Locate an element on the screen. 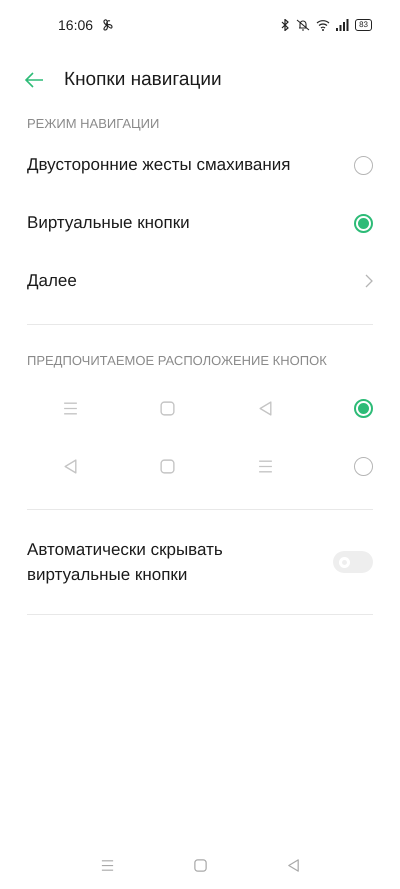 Image resolution: width=400 pixels, height=889 pixels. option-label: Автоматически скрывать виртуальные кнопки is located at coordinates (125, 562).